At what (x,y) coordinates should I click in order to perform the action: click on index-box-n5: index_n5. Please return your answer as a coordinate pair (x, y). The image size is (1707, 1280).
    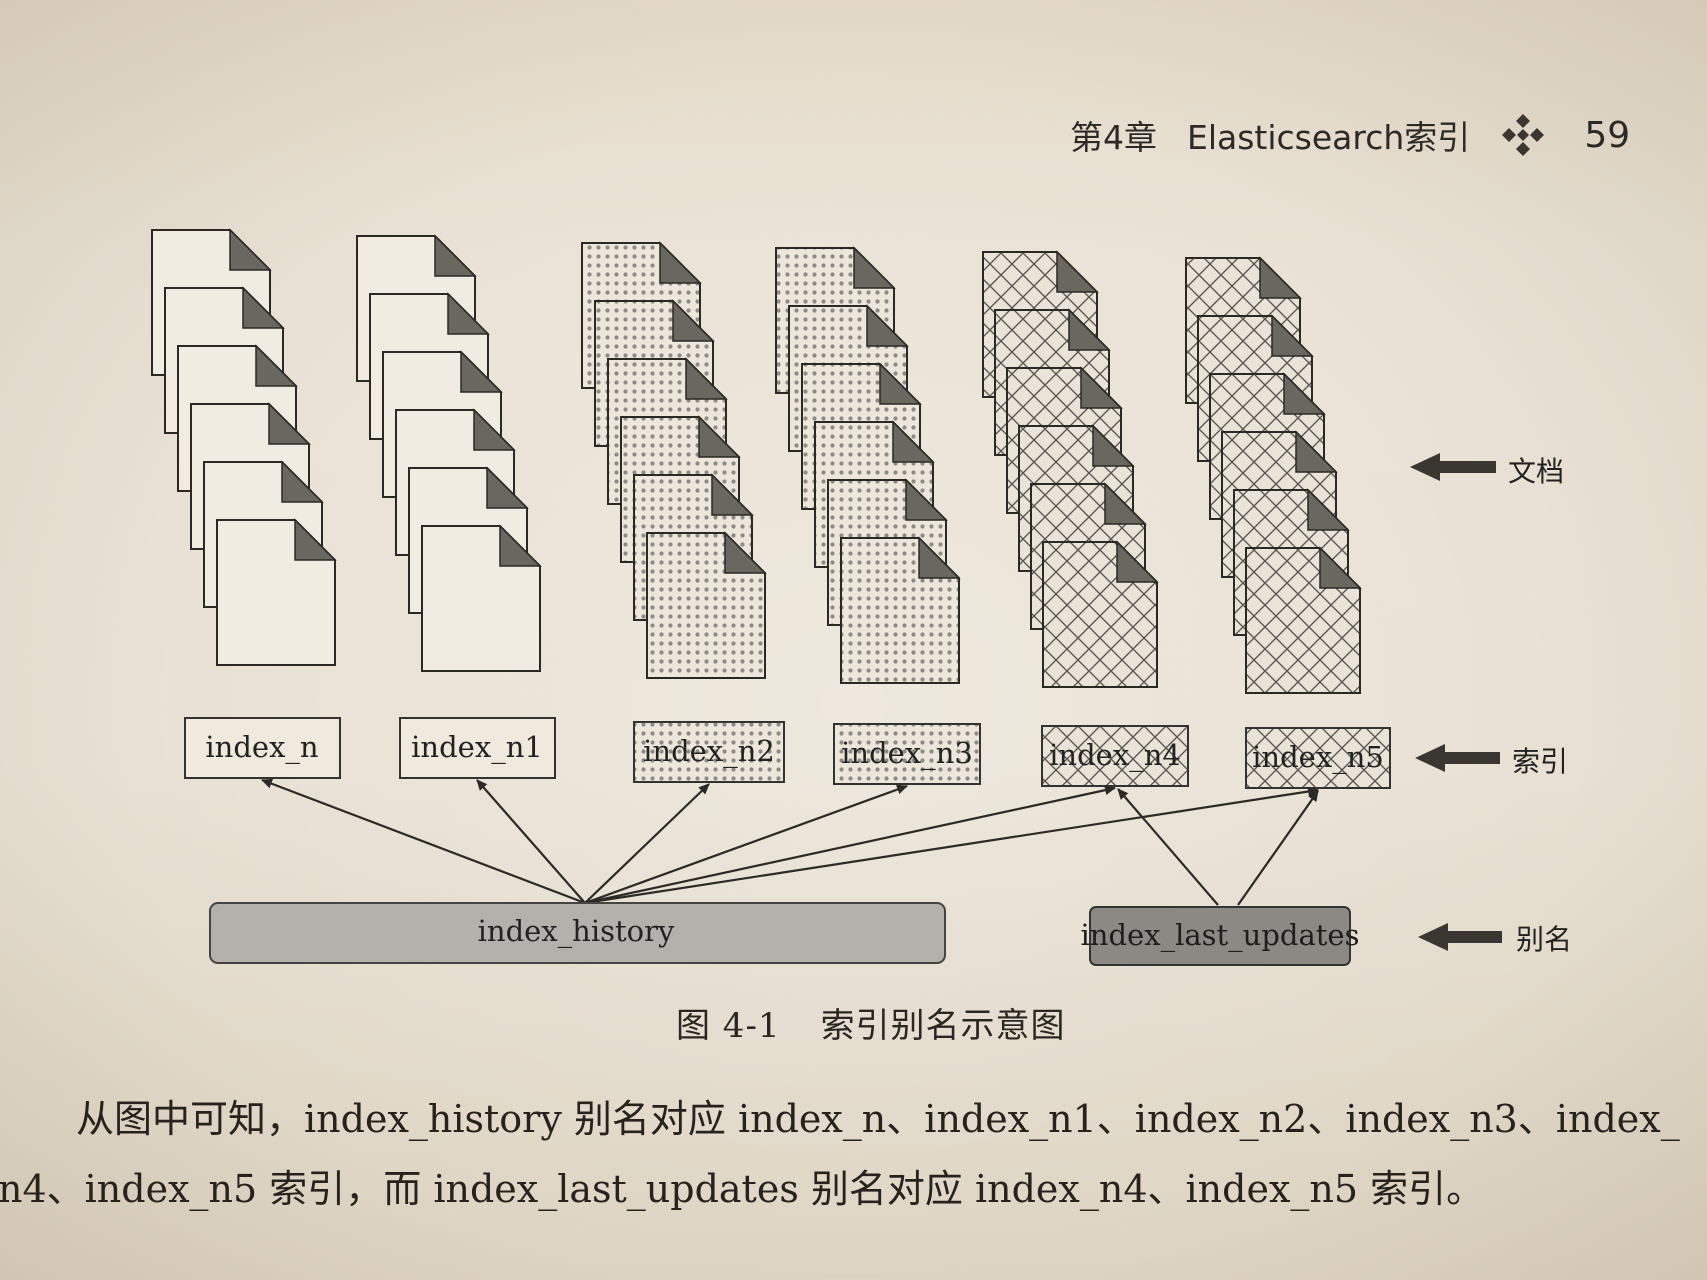
    Looking at the image, I should click on (1318, 758).